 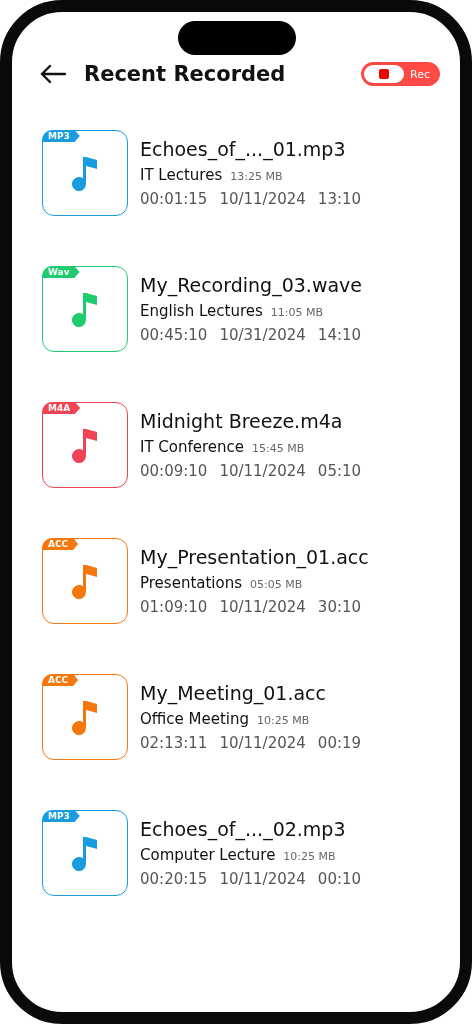 I want to click on duration: 02:13:11, so click(x=174, y=743).